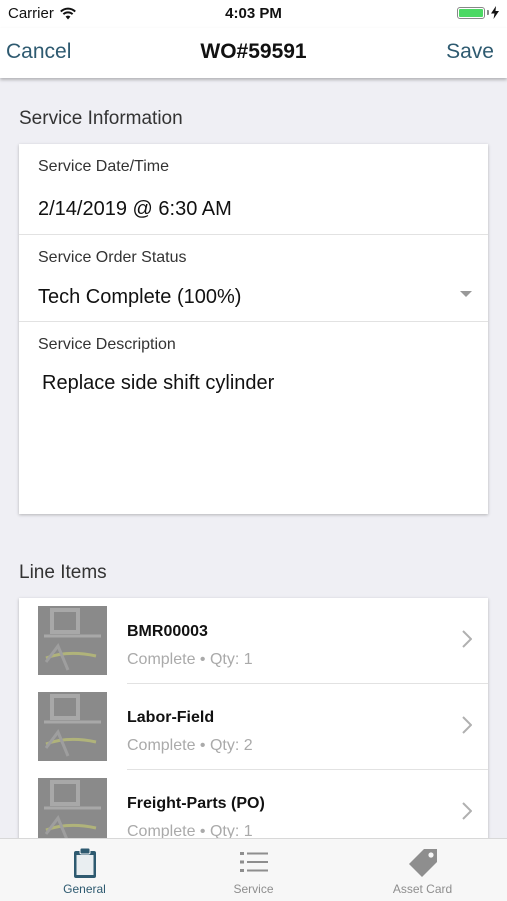  Describe the element at coordinates (495, 12) in the screenshot. I see `charging-bolt-icon` at that location.